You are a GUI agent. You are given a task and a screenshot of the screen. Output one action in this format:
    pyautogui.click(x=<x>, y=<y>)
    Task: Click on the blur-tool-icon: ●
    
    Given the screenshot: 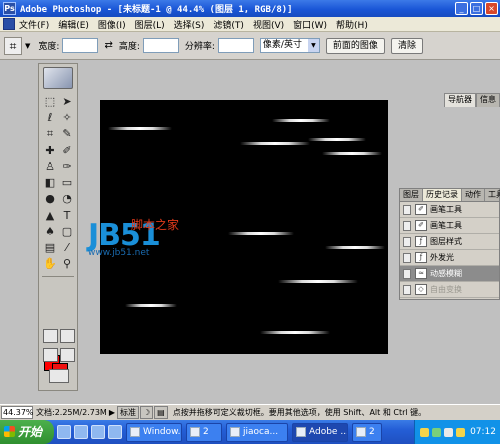 What is the action you would take?
    pyautogui.click(x=50, y=198)
    